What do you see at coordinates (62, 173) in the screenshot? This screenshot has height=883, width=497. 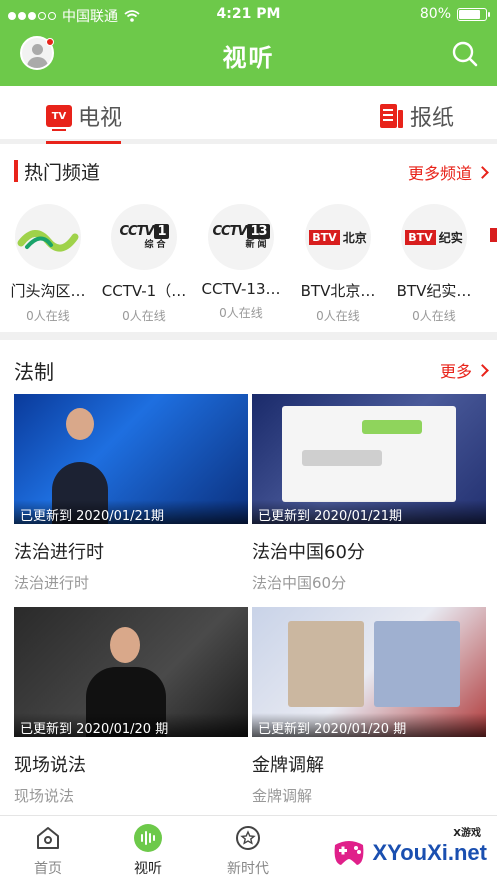 I see `section-title: 热门频道` at bounding box center [62, 173].